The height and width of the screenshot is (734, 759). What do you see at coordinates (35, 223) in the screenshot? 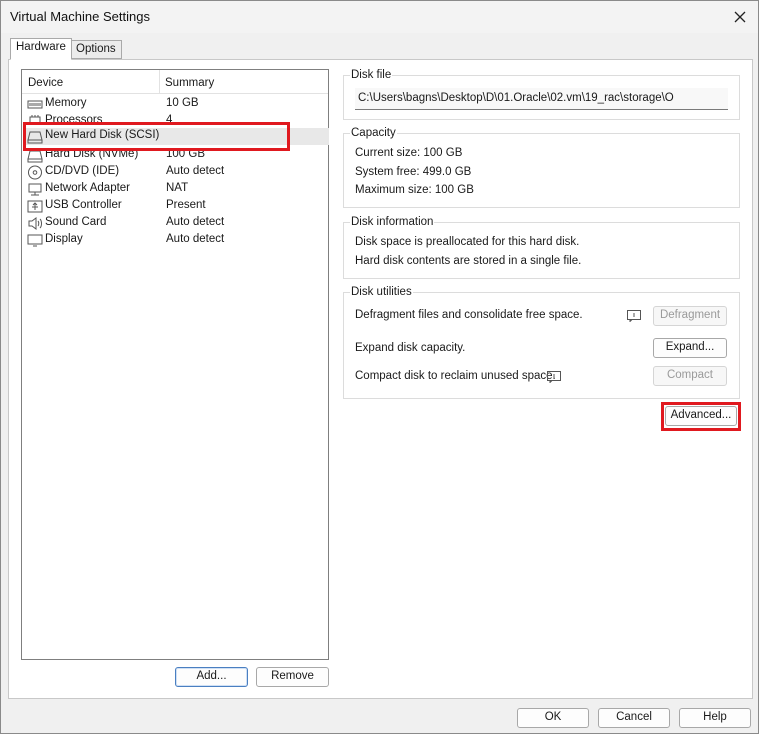
I see `speaker-icon` at bounding box center [35, 223].